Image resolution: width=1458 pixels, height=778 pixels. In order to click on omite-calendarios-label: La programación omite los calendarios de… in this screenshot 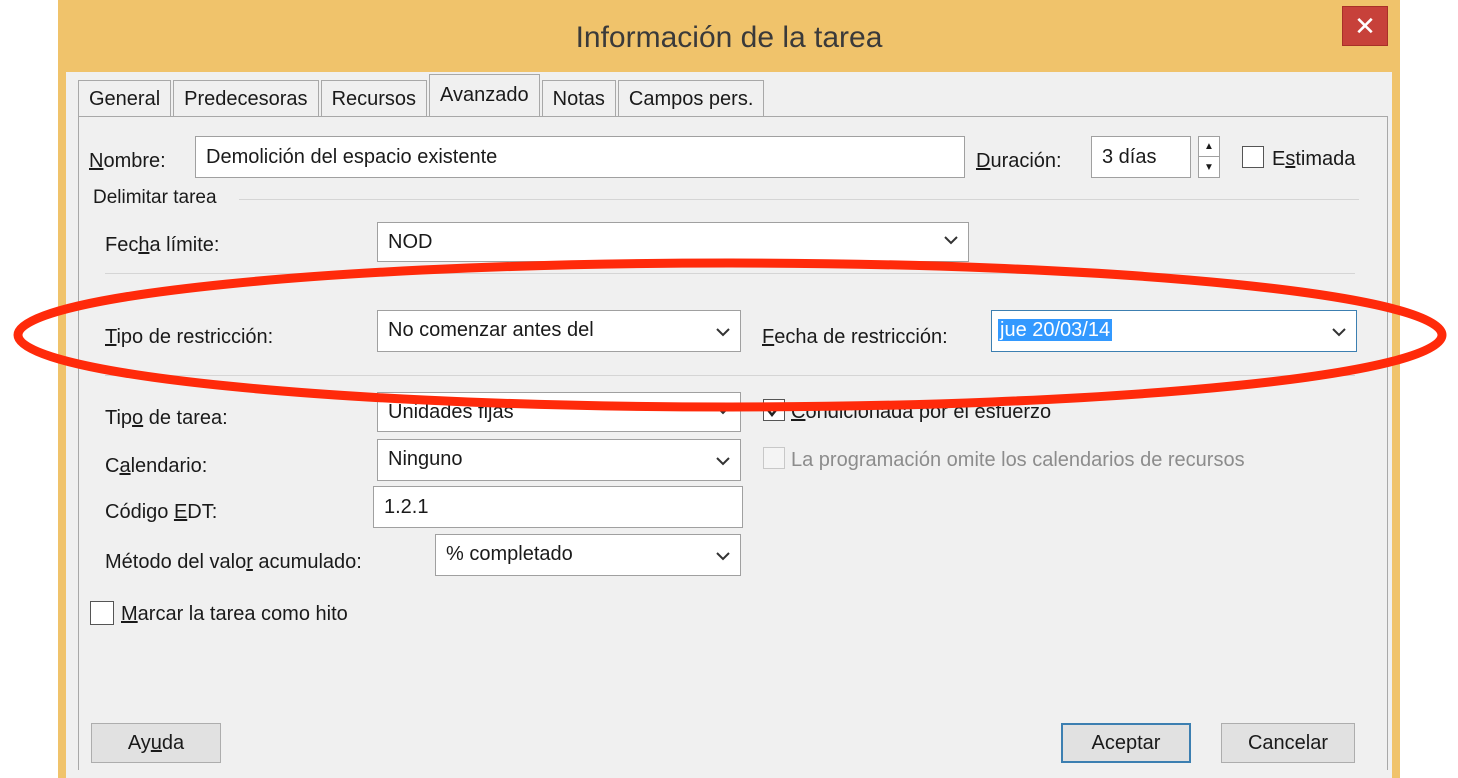, I will do `click(1018, 460)`.